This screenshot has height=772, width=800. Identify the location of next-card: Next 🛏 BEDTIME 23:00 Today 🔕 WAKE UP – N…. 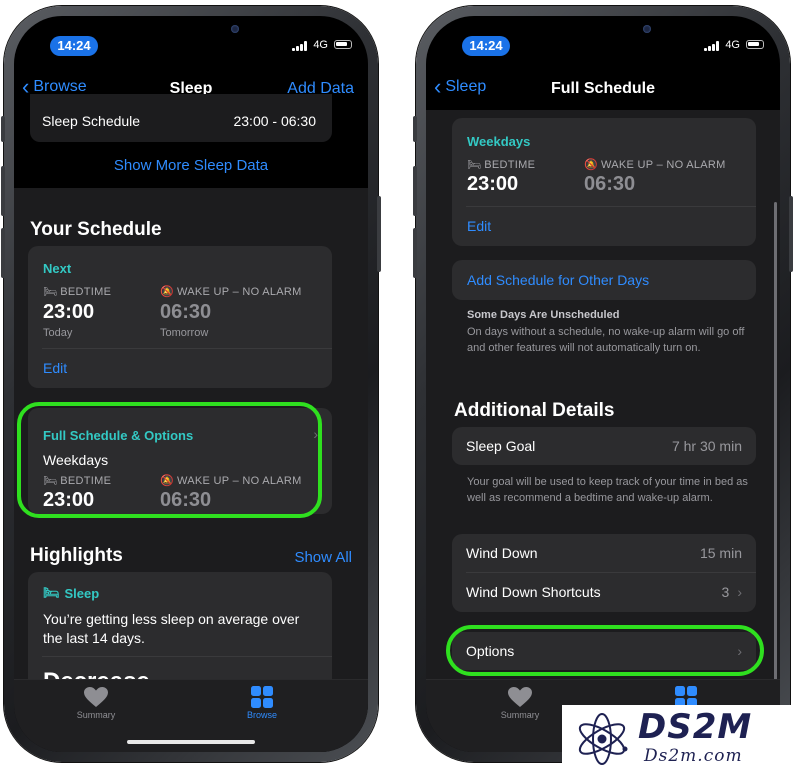
(180, 317).